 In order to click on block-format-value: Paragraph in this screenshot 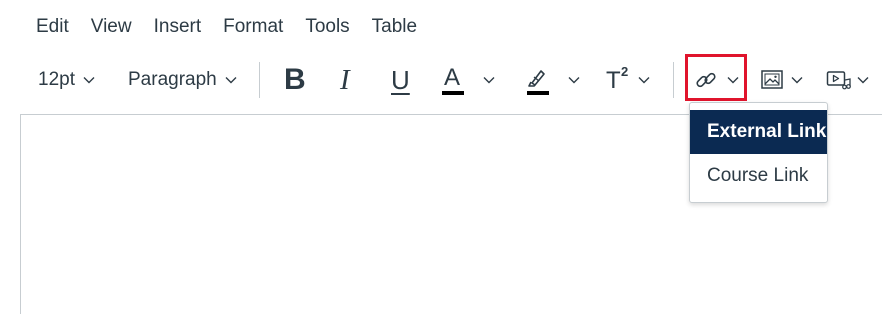, I will do `click(172, 79)`.